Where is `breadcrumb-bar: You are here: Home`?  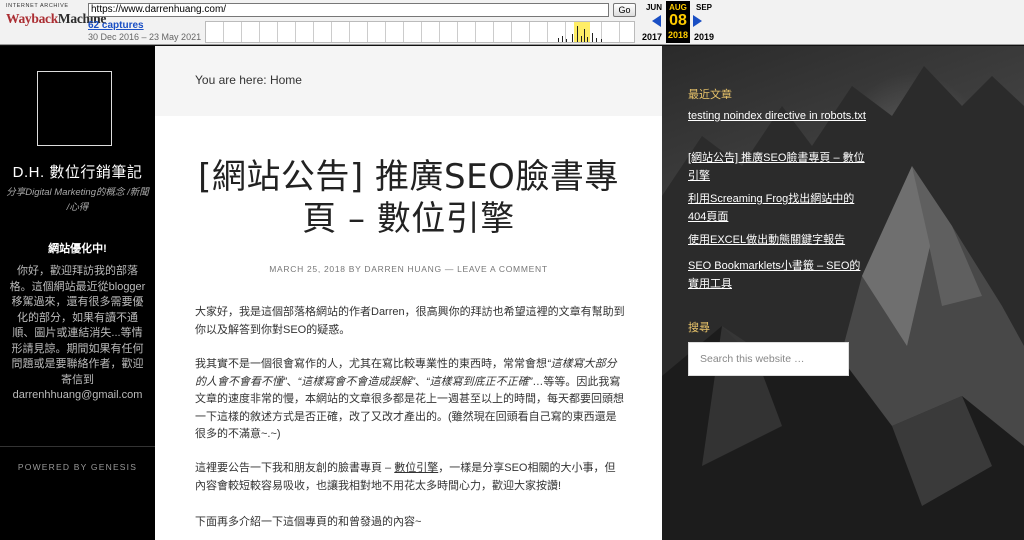
breadcrumb-bar: You are here: Home is located at coordinates (408, 81).